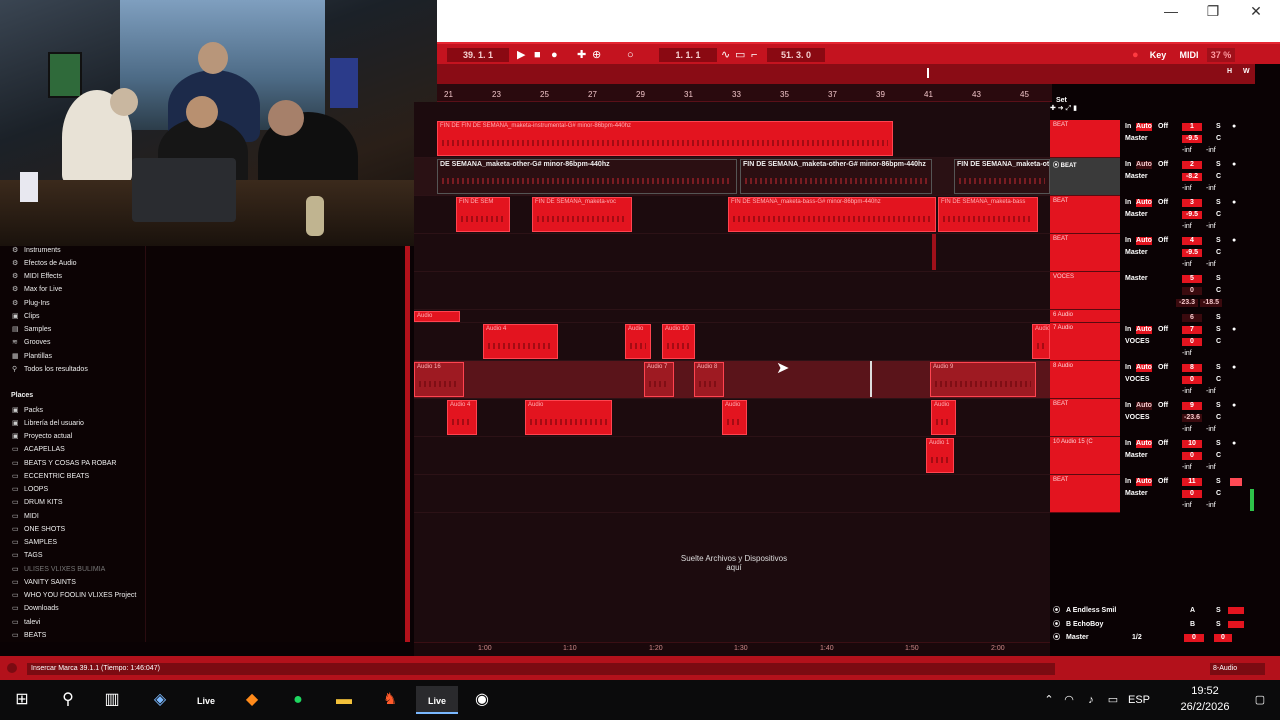 The height and width of the screenshot is (720, 1280). I want to click on task-view-icon: ▥, so click(112, 700).